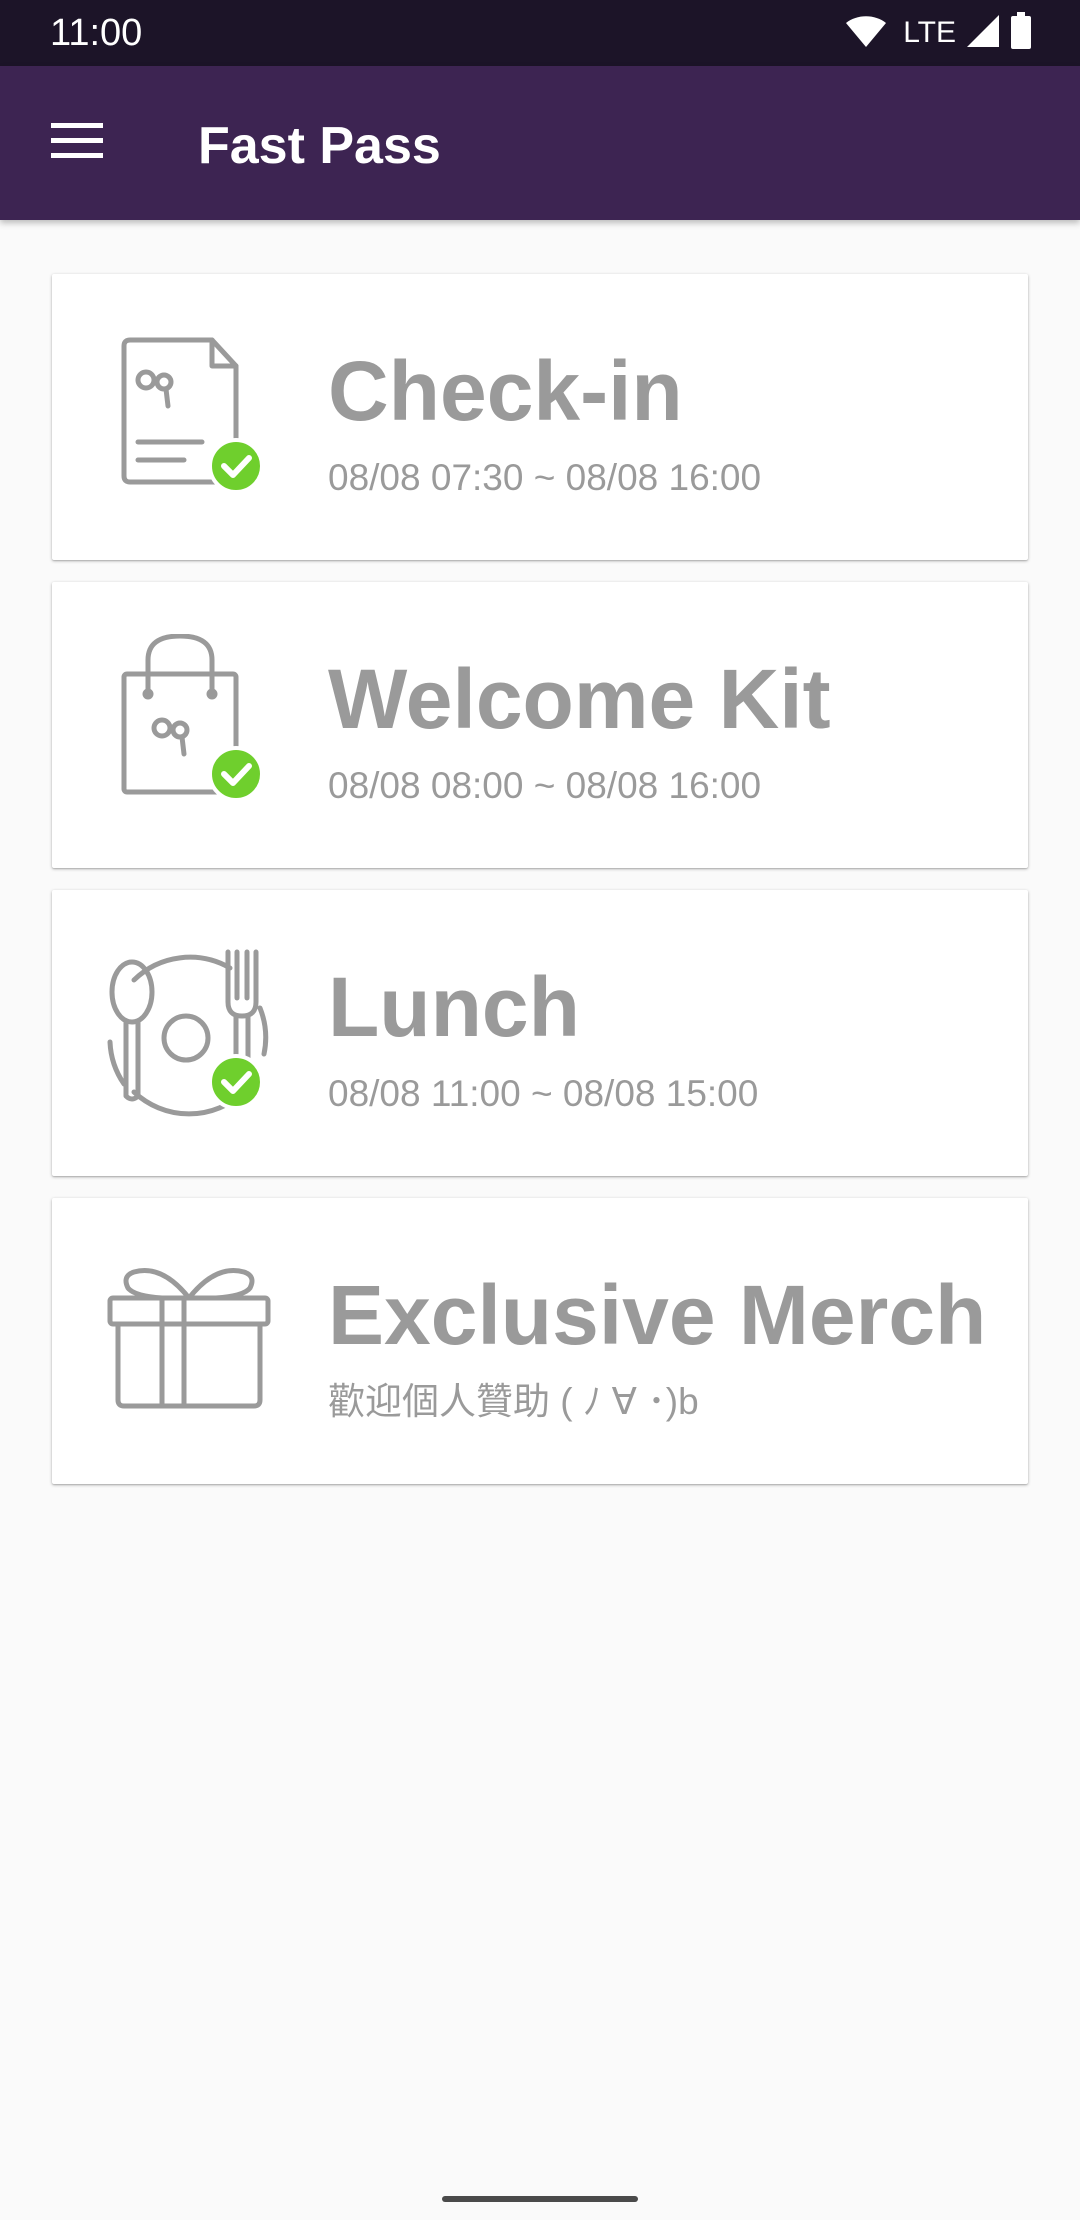  Describe the element at coordinates (540, 143) in the screenshot. I see `app-bar: Fast Pass` at that location.